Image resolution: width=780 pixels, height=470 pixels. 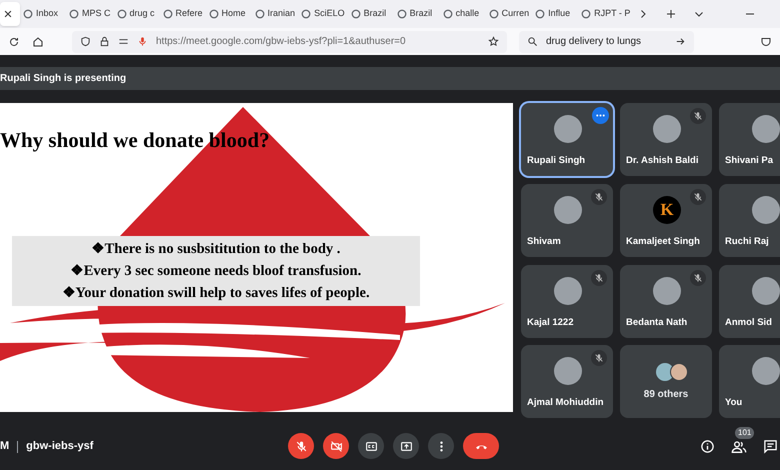 I want to click on participant-name: Shivani Pa, so click(x=749, y=161).